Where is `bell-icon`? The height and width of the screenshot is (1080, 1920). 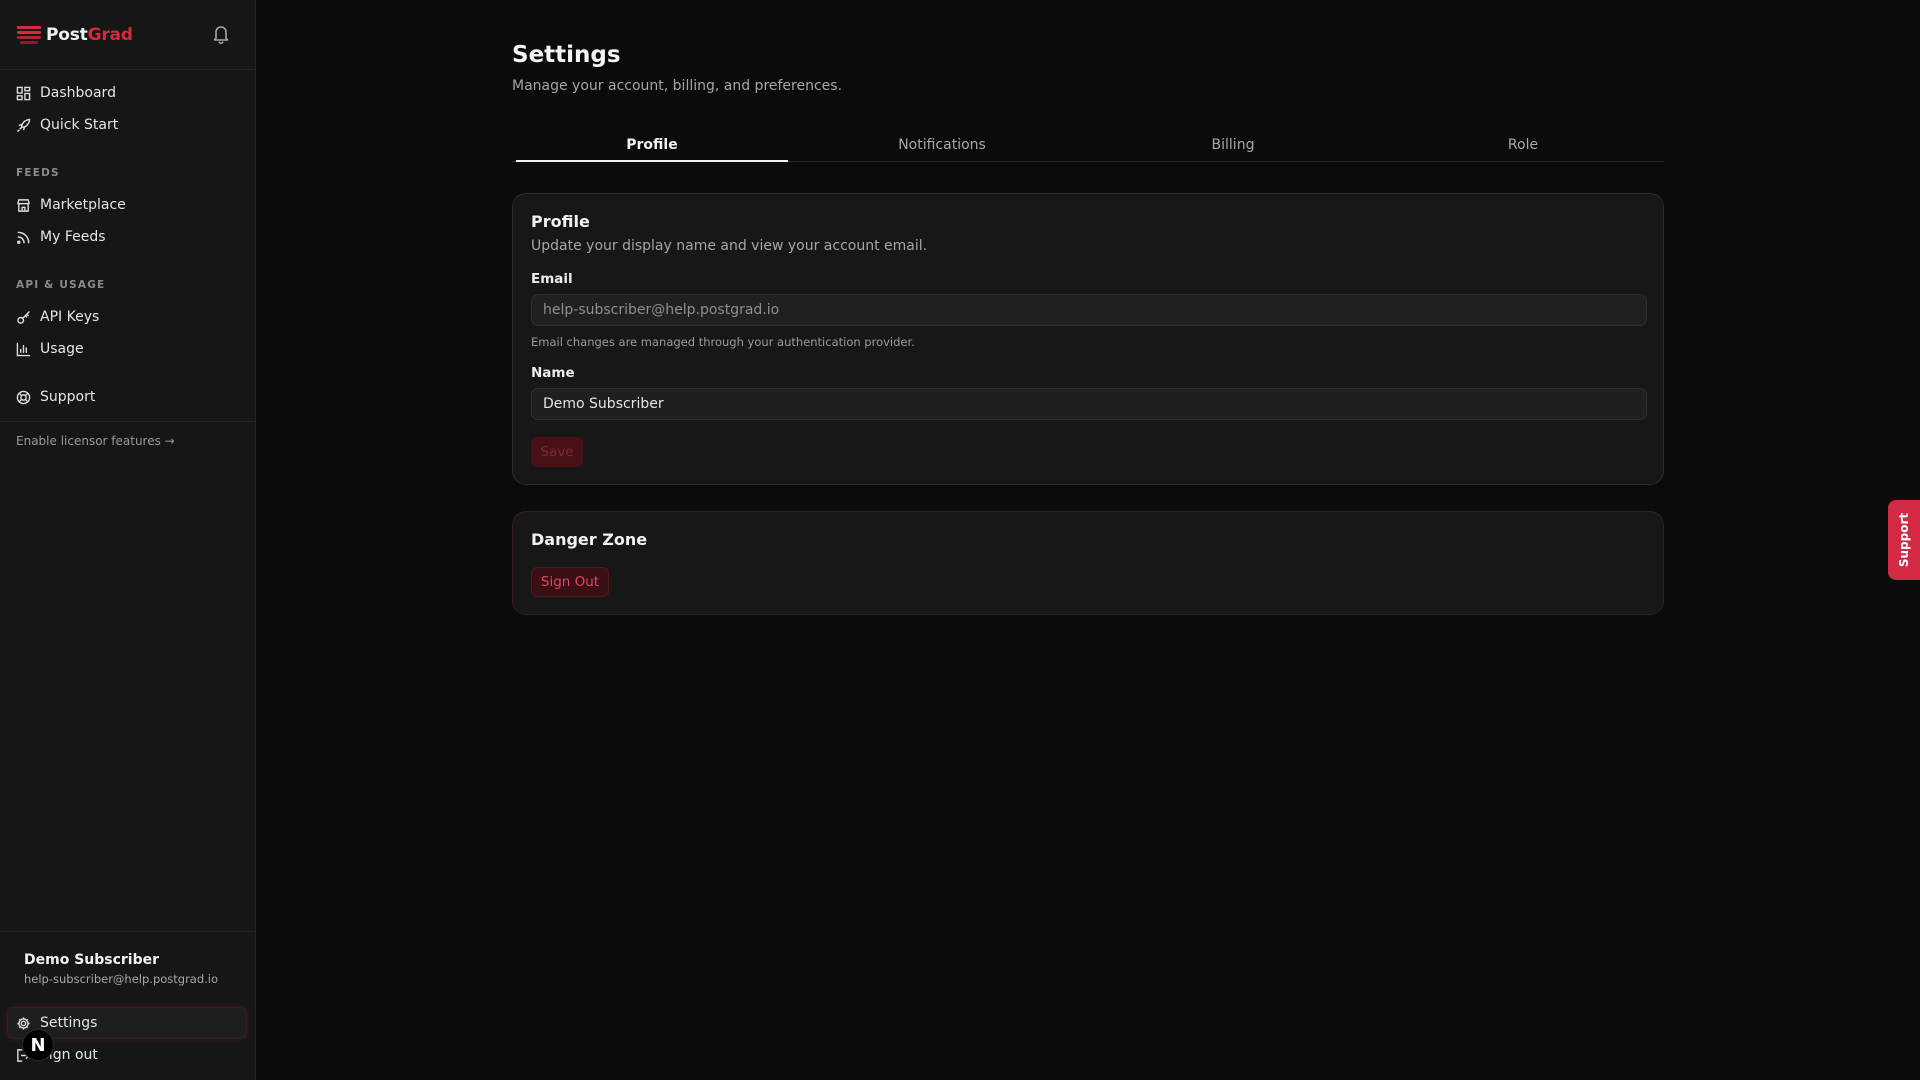
bell-icon is located at coordinates (221, 34).